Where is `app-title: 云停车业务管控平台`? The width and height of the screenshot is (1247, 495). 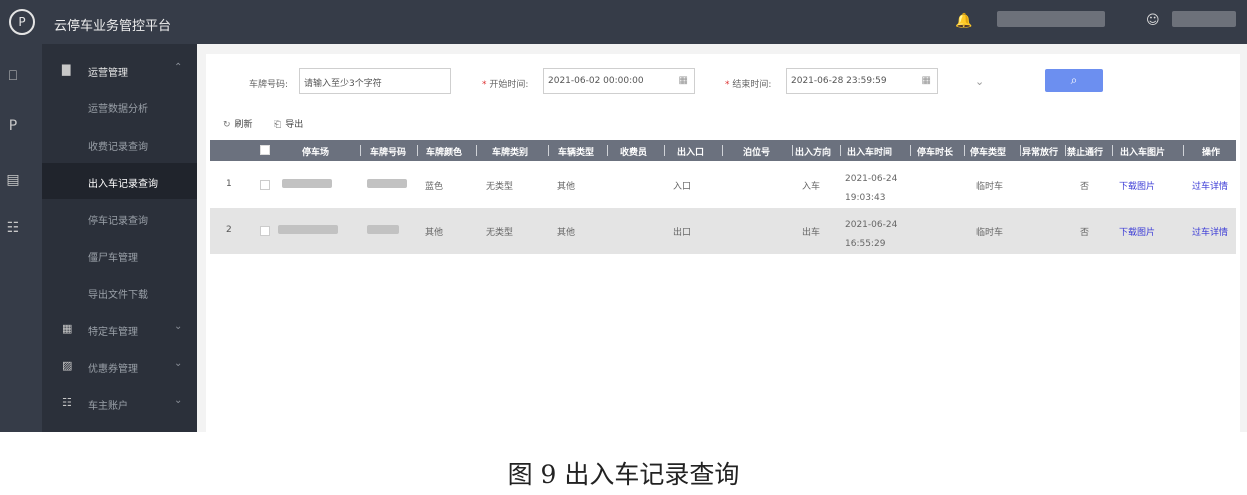 app-title: 云停车业务管控平台 is located at coordinates (113, 26).